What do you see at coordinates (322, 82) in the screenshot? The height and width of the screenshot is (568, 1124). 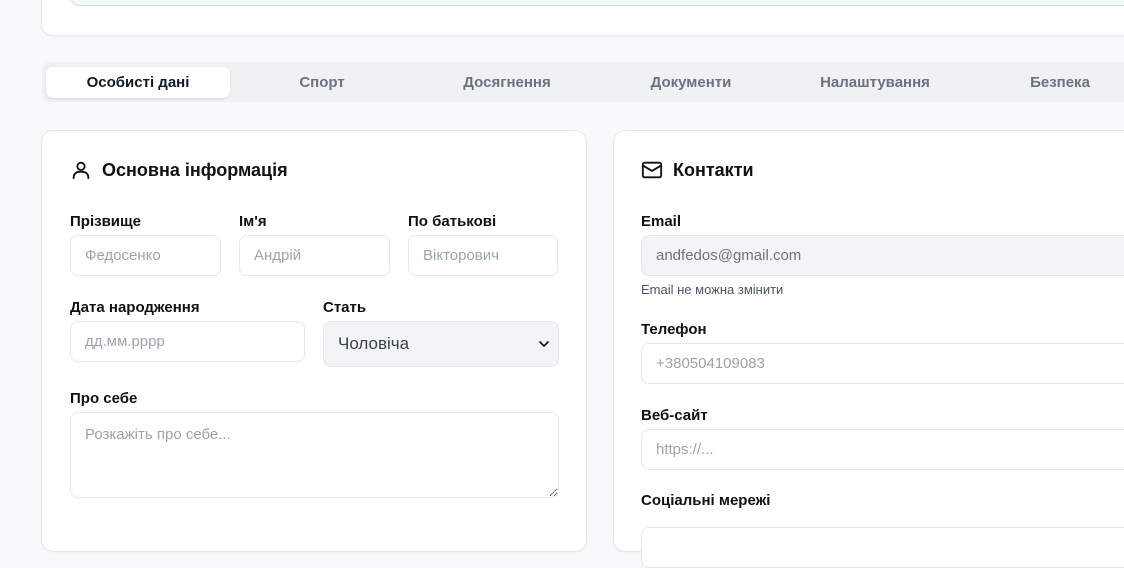 I see `tab-sport: Спорт` at bounding box center [322, 82].